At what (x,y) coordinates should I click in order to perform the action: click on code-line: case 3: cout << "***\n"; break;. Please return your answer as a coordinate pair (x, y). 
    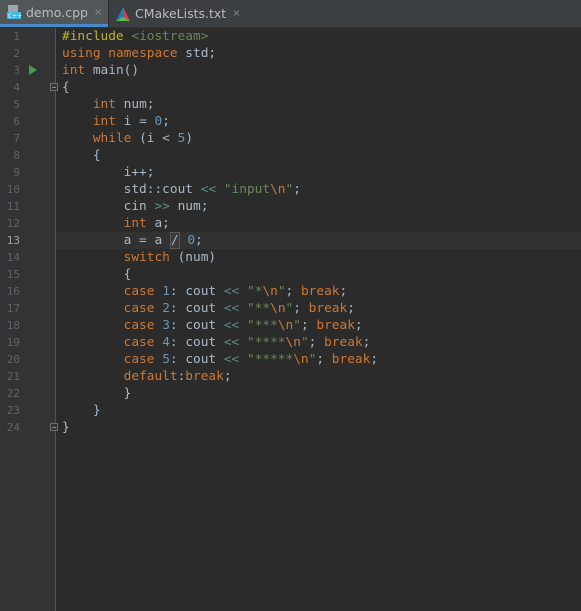
    Looking at the image, I should click on (243, 325).